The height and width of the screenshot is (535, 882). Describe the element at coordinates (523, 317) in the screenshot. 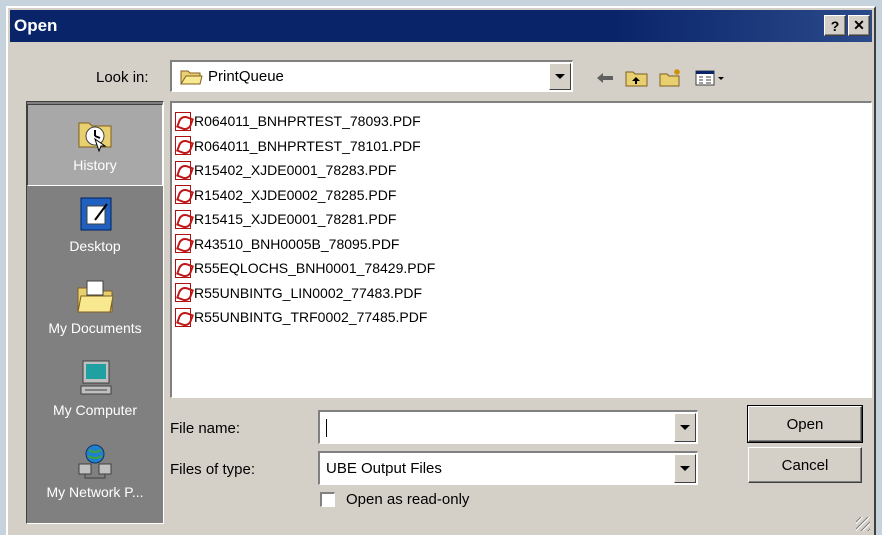

I see `file-item: R55UNBINTG_TRF0002_77485.PDF` at that location.